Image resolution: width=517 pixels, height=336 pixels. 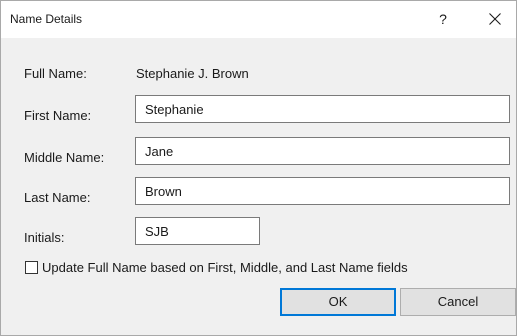 I want to click on initials-field, so click(x=197, y=231).